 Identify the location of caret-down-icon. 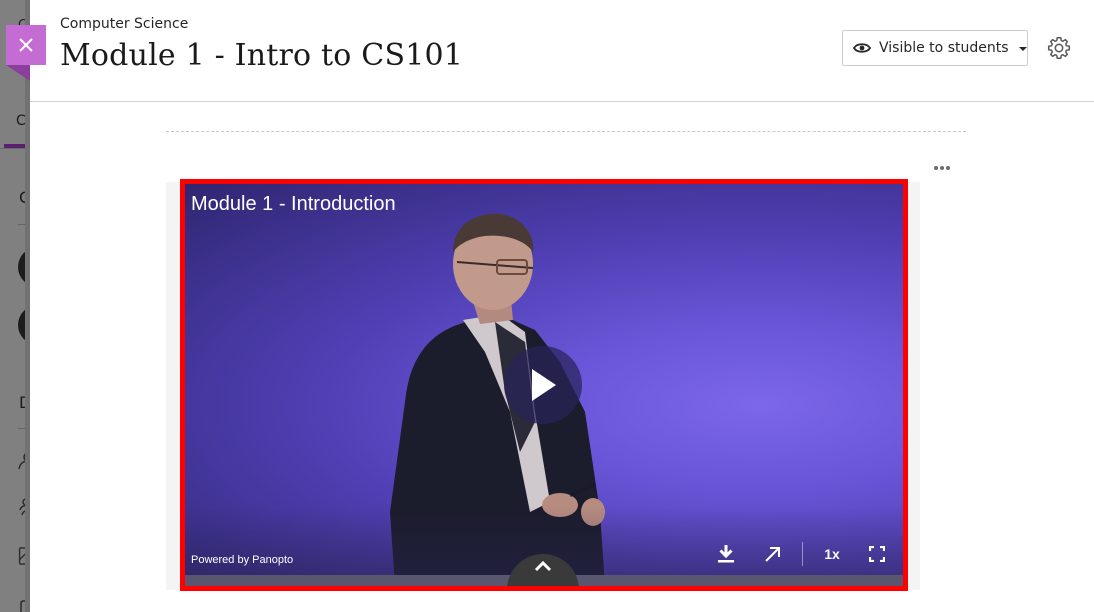
(1022, 49).